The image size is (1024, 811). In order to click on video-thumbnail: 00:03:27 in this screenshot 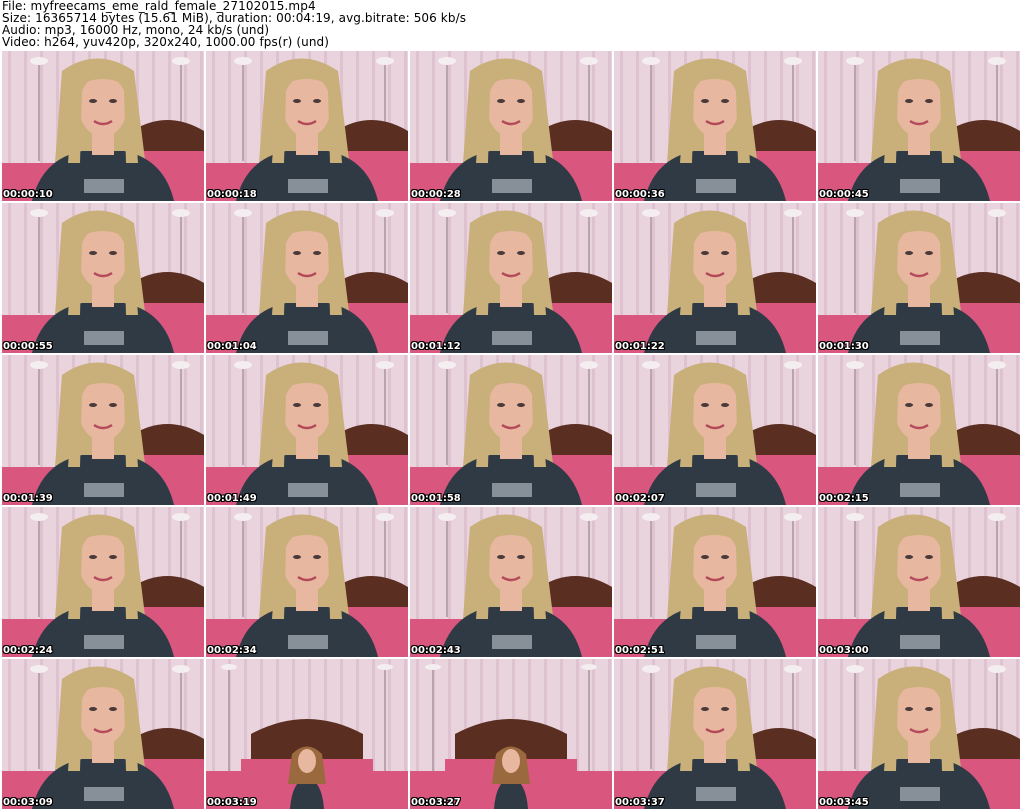, I will do `click(511, 734)`.